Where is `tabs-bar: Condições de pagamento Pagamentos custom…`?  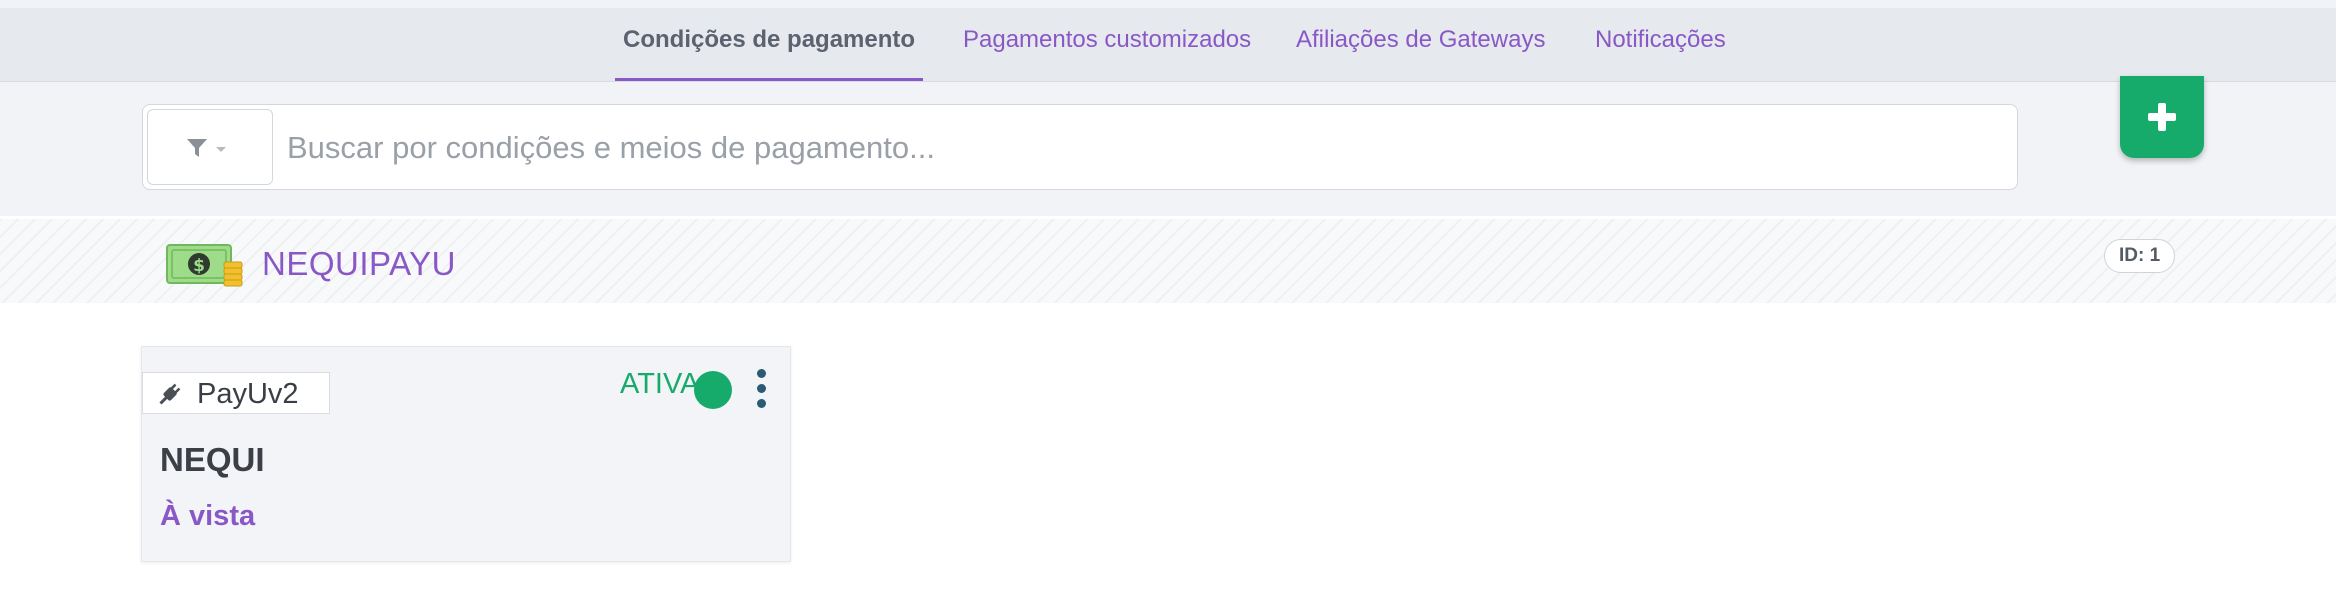 tabs-bar: Condições de pagamento Pagamentos custom… is located at coordinates (1168, 45).